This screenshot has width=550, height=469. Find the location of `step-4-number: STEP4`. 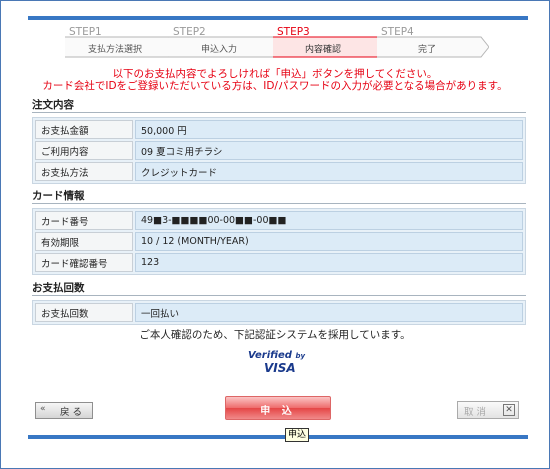

step-4-number: STEP4 is located at coordinates (397, 32).